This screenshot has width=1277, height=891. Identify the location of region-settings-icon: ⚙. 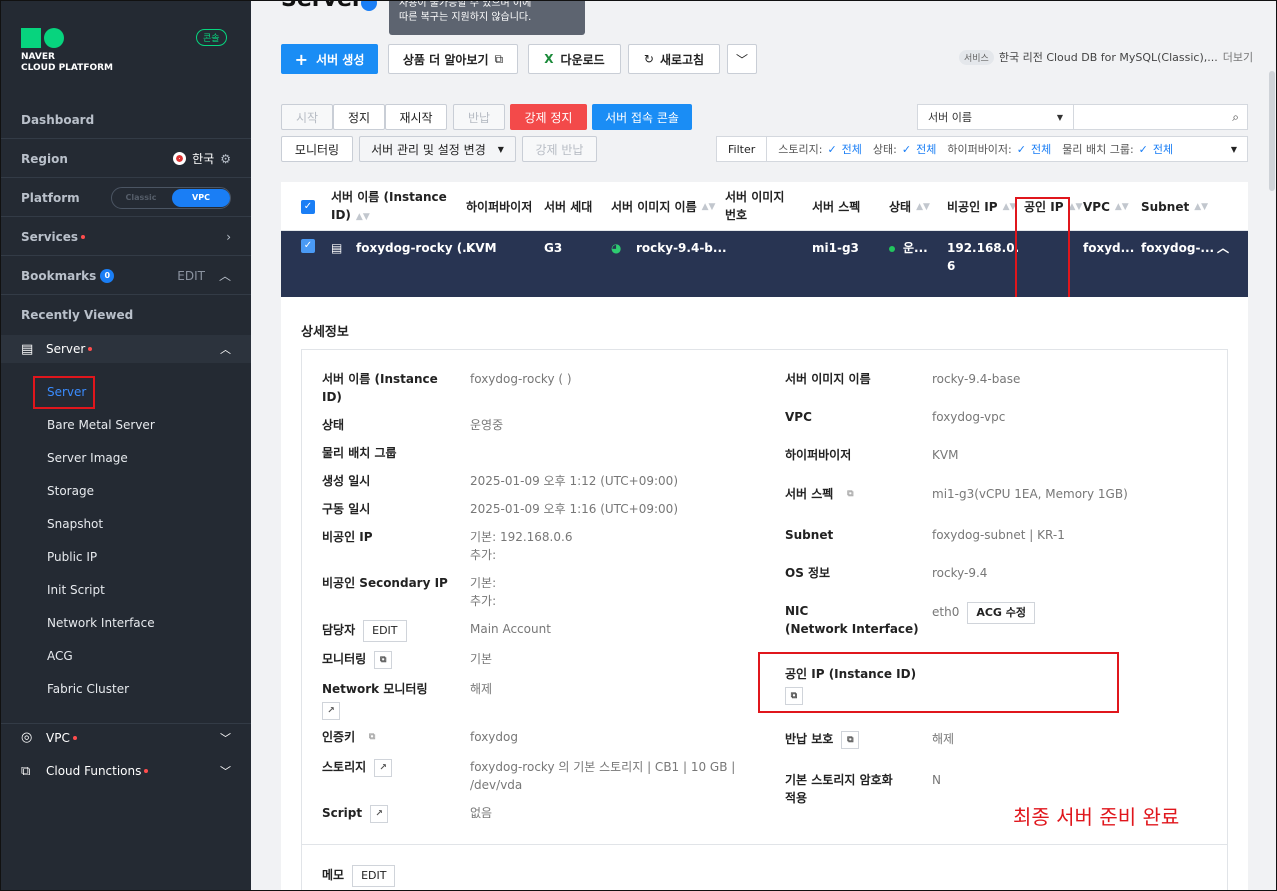
(225, 159).